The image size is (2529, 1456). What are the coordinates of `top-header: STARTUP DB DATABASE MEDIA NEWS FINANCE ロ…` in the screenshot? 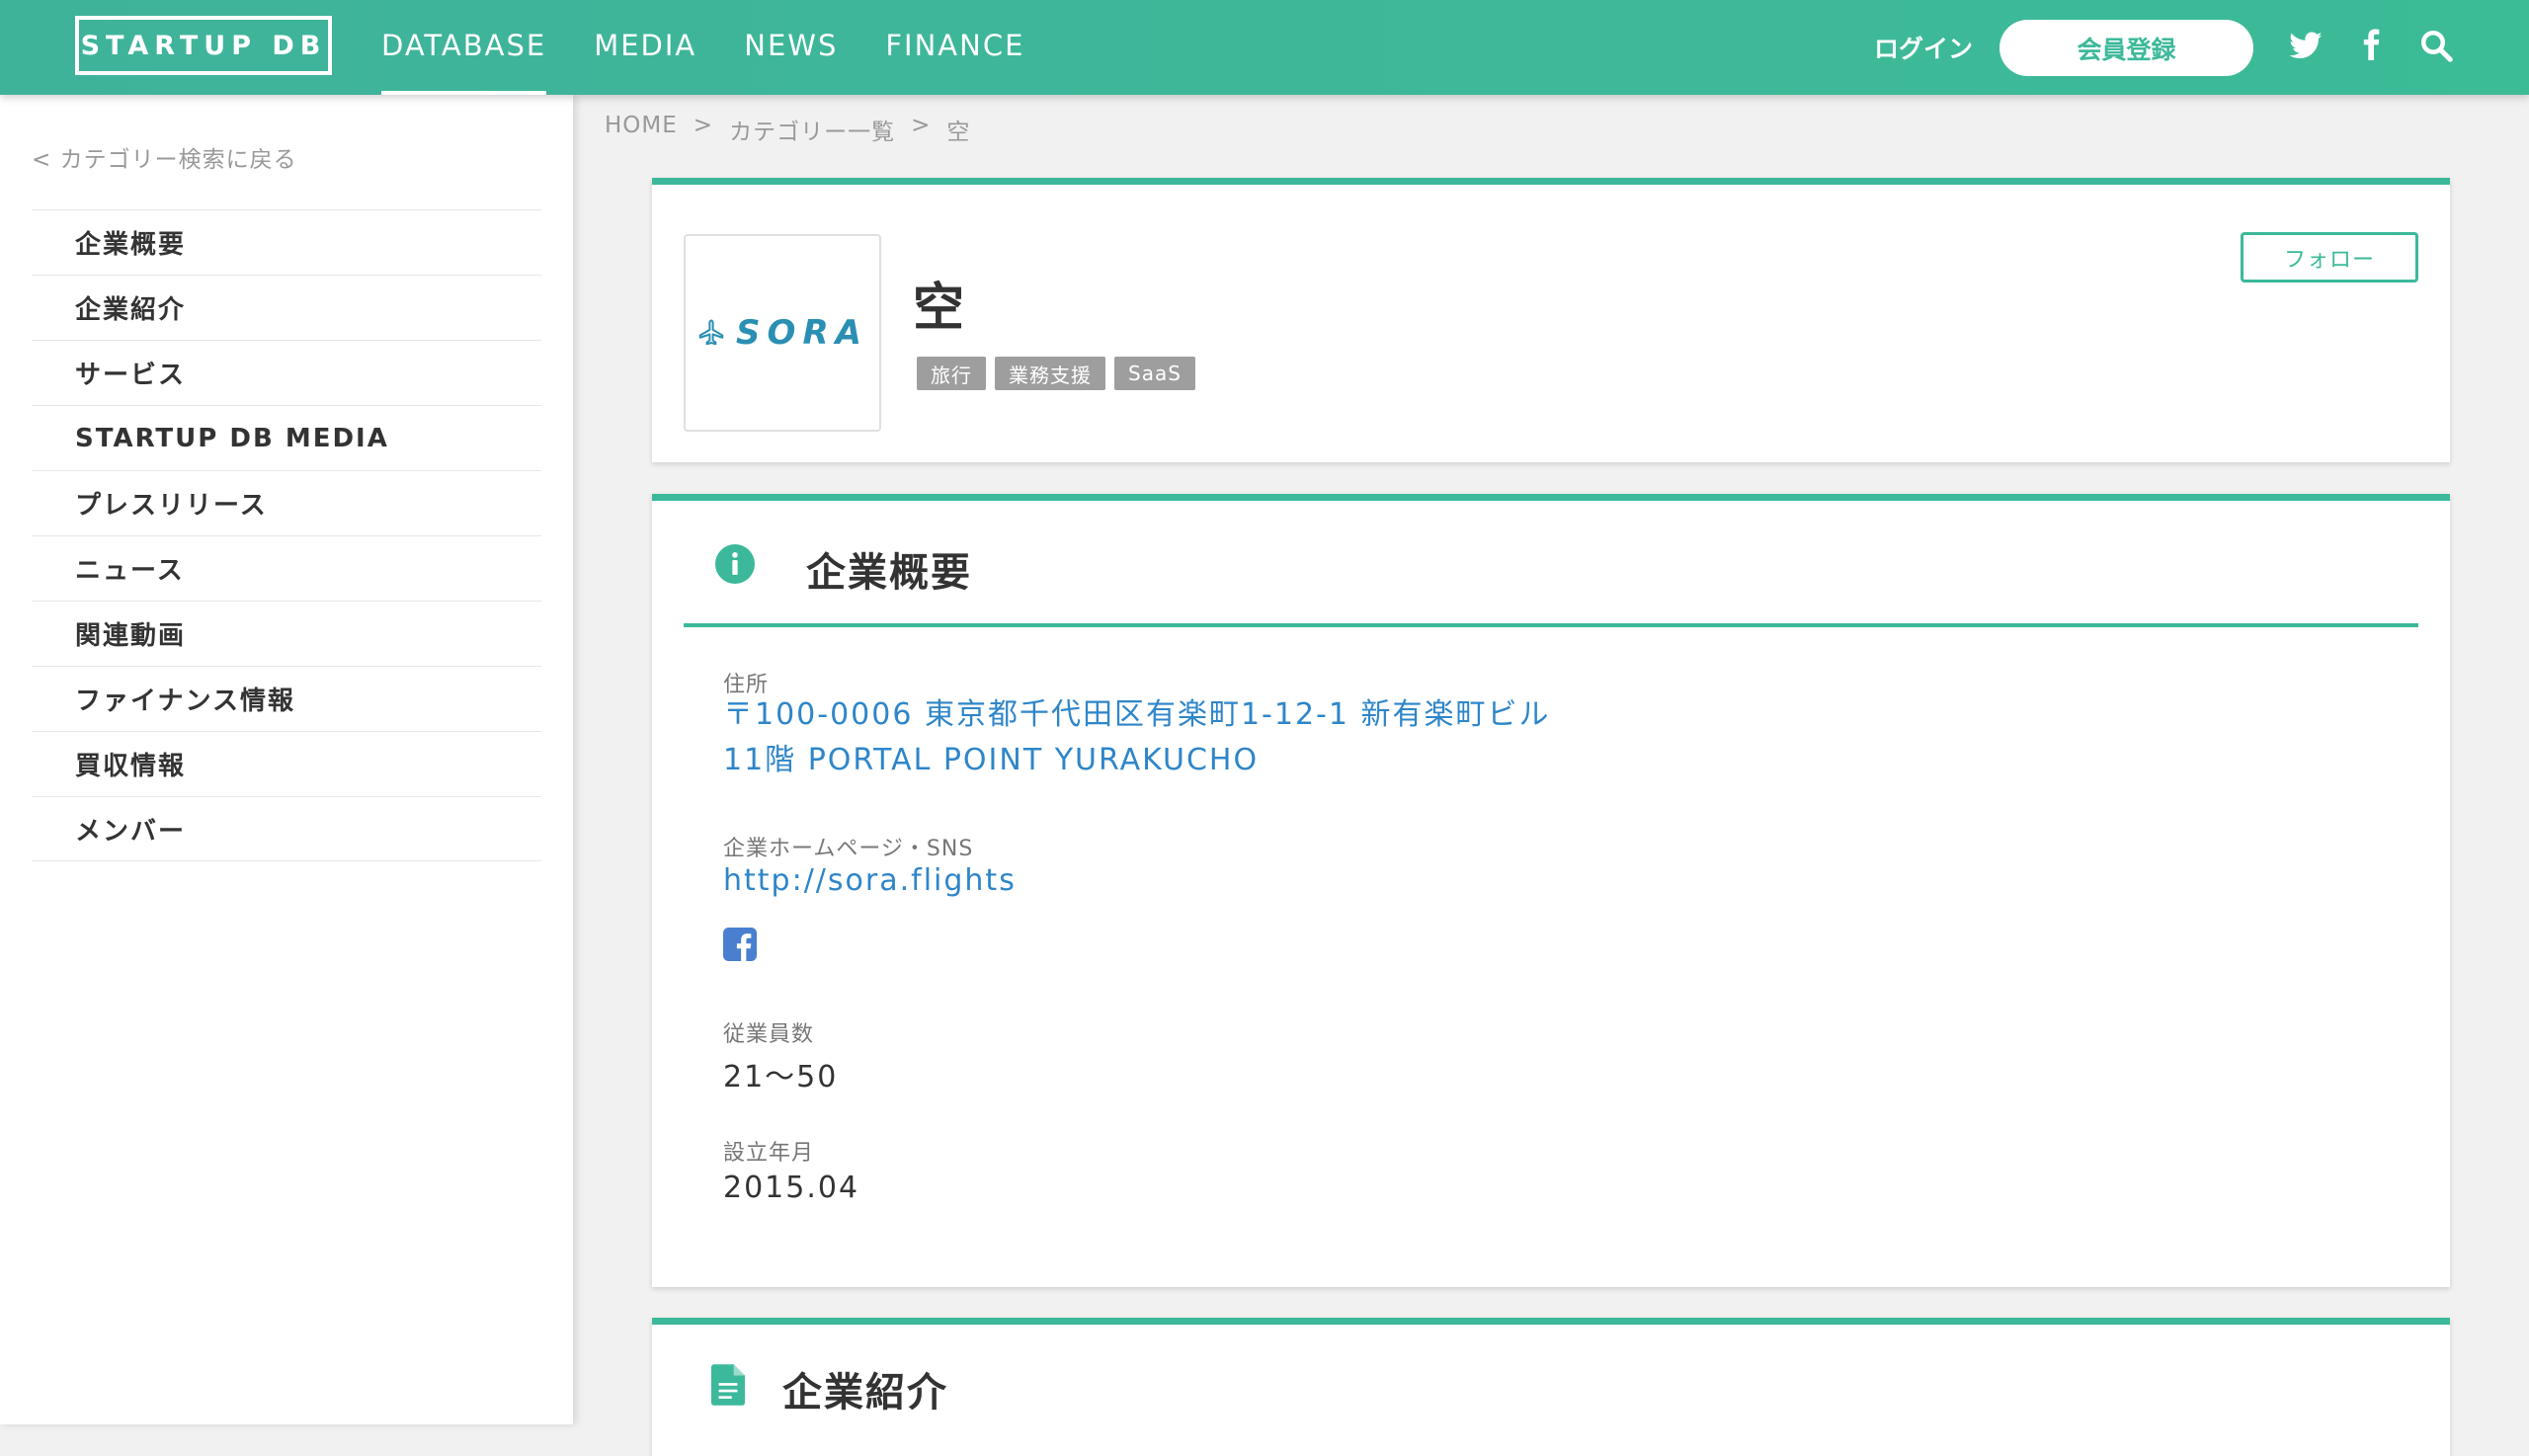 It's located at (1264, 47).